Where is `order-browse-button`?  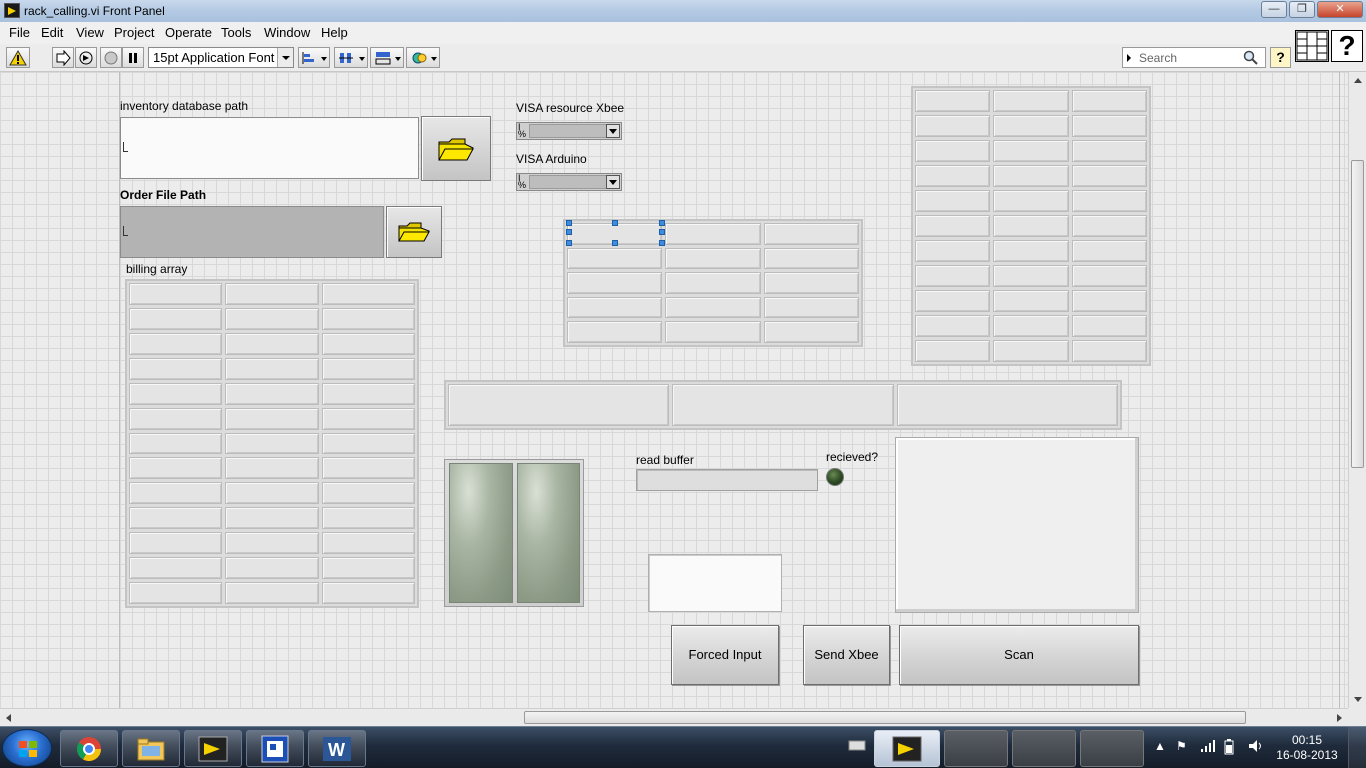
order-browse-button is located at coordinates (414, 232).